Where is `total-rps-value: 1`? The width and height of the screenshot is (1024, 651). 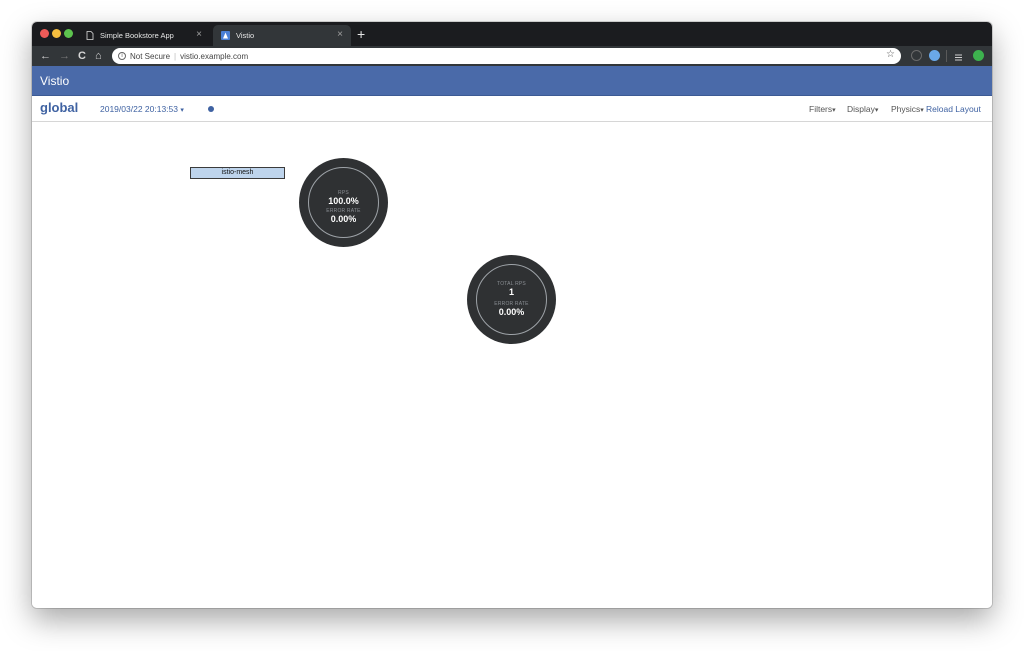 total-rps-value: 1 is located at coordinates (511, 292).